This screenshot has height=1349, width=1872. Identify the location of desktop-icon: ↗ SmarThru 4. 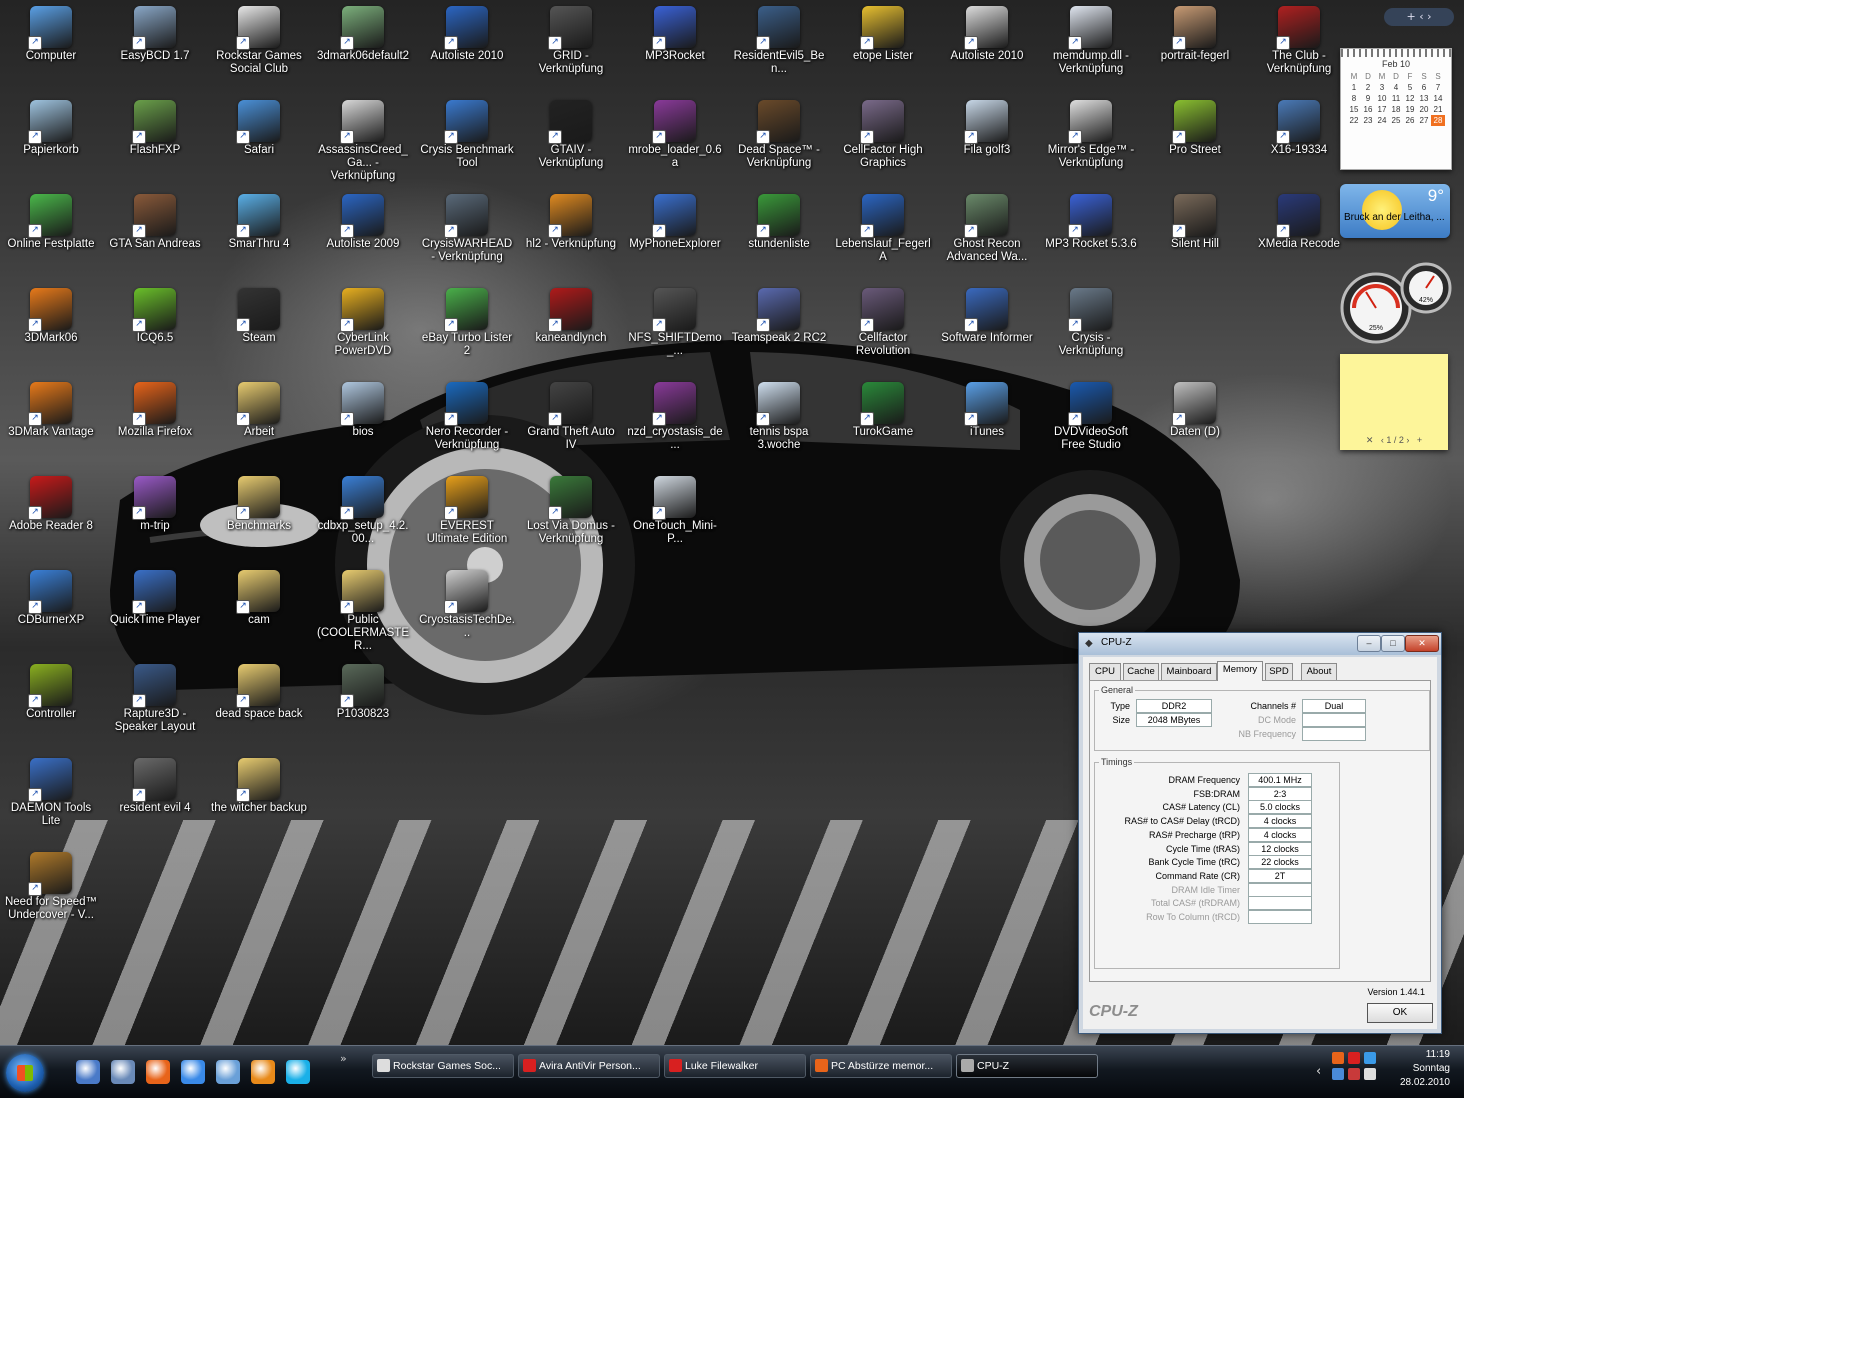
(259, 219).